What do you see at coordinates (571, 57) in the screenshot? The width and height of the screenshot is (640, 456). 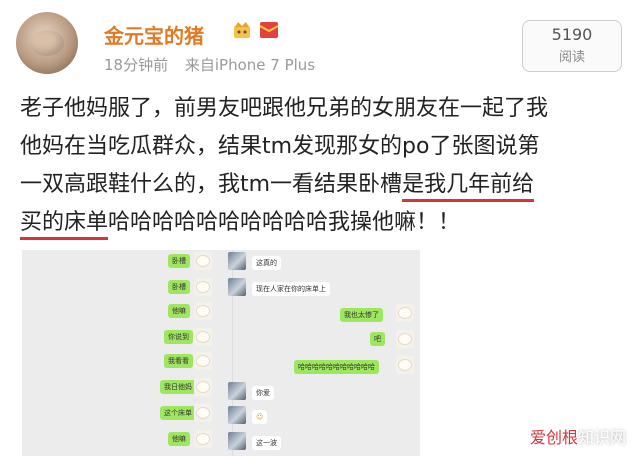 I see `read-label: 阅读` at bounding box center [571, 57].